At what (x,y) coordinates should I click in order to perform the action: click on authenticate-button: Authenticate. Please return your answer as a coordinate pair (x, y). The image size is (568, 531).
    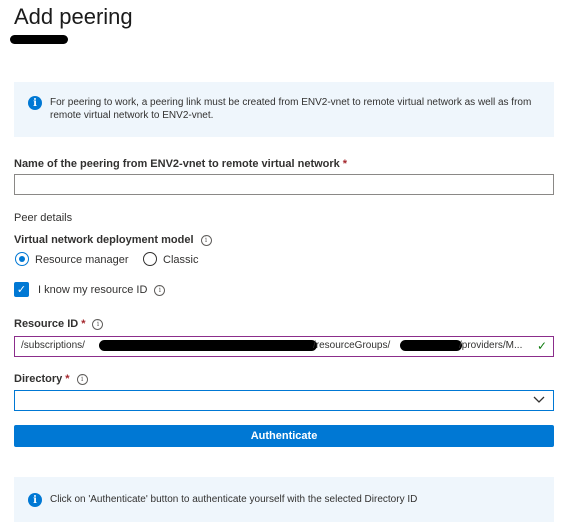
    Looking at the image, I should click on (284, 436).